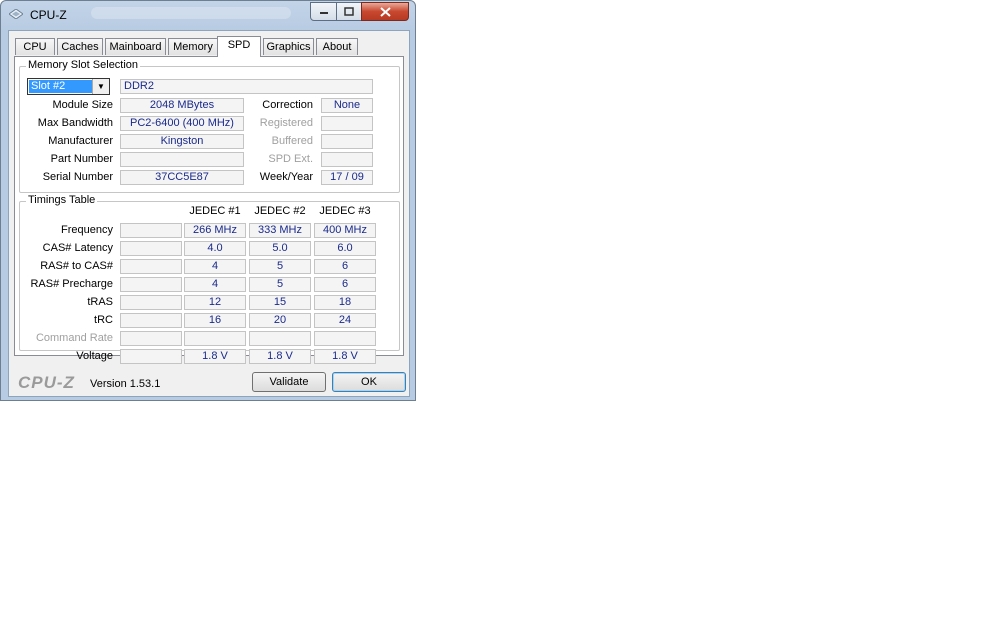 The height and width of the screenshot is (630, 1008). What do you see at coordinates (290, 159) in the screenshot?
I see `spd-ext-label: SPD Ext.` at bounding box center [290, 159].